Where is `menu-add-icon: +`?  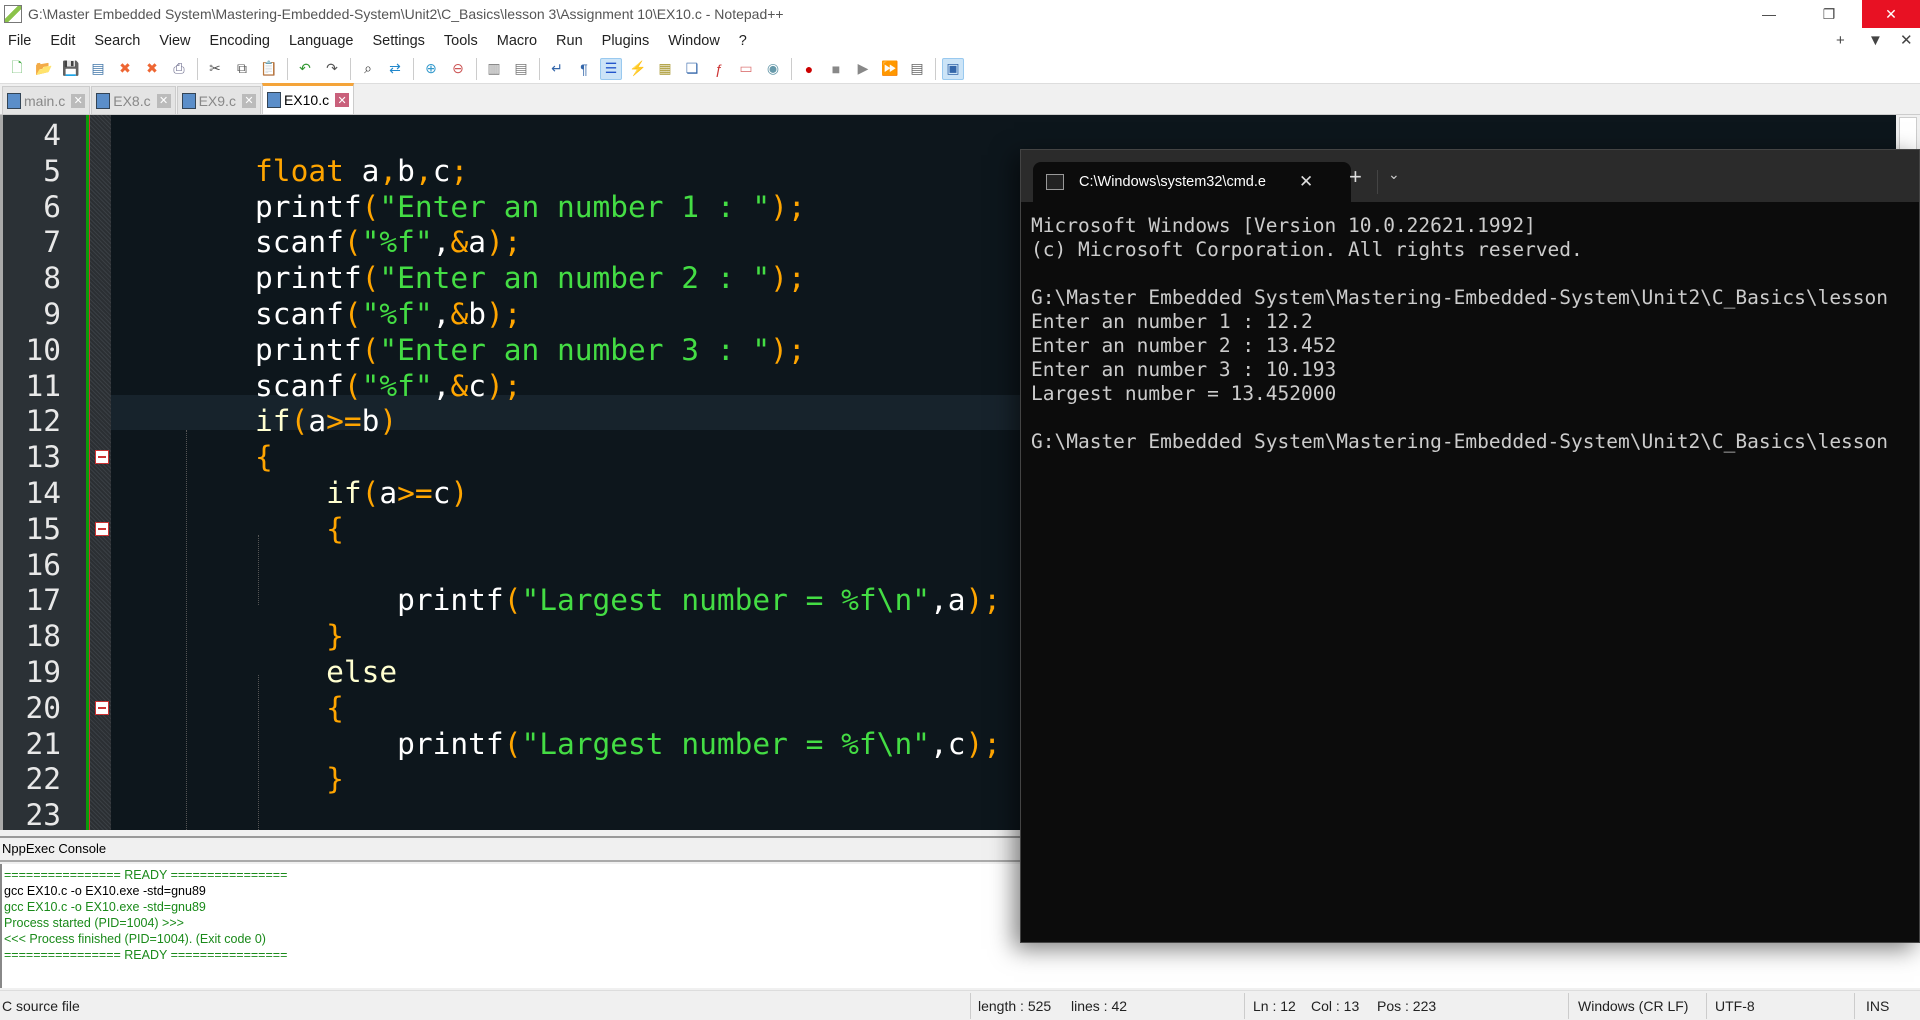
menu-add-icon: + is located at coordinates (1840, 41).